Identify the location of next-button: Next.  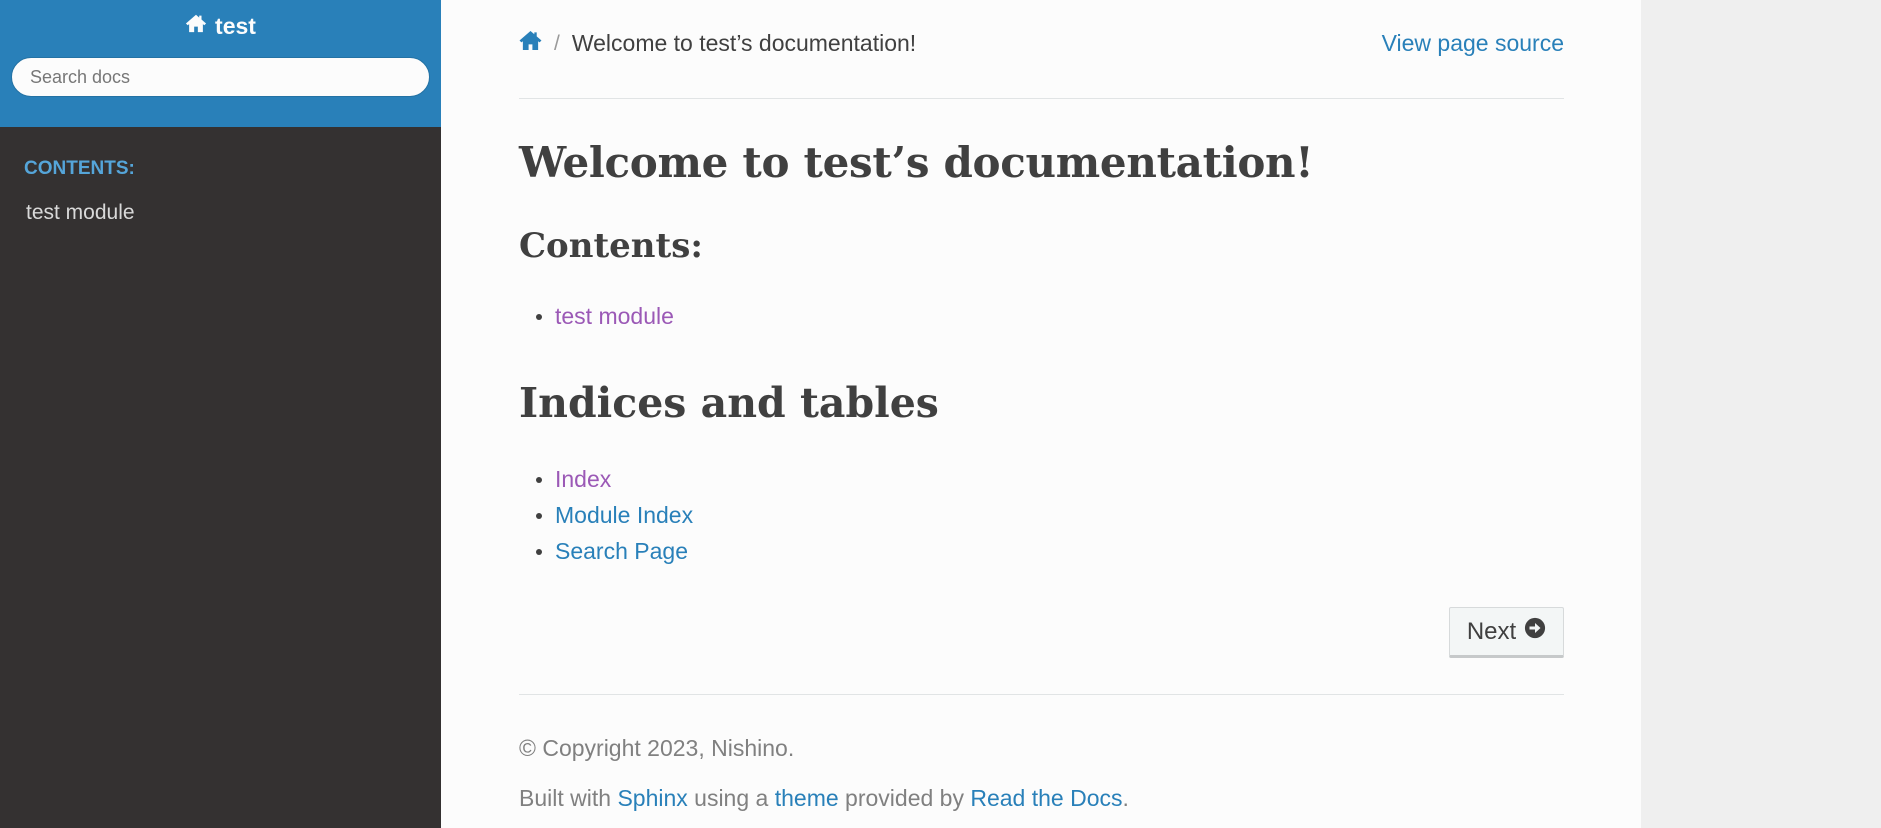
(1506, 632).